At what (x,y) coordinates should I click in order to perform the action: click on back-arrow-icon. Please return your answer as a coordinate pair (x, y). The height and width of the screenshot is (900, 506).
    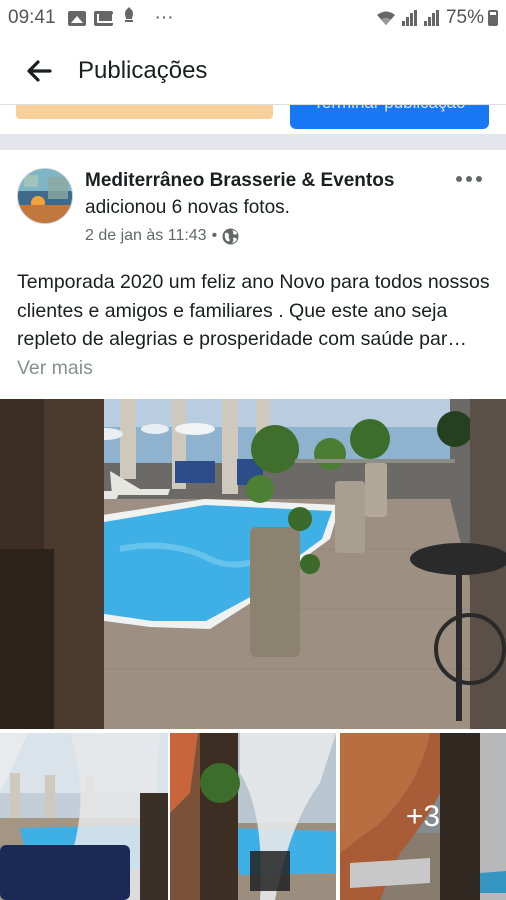
    Looking at the image, I should click on (39, 71).